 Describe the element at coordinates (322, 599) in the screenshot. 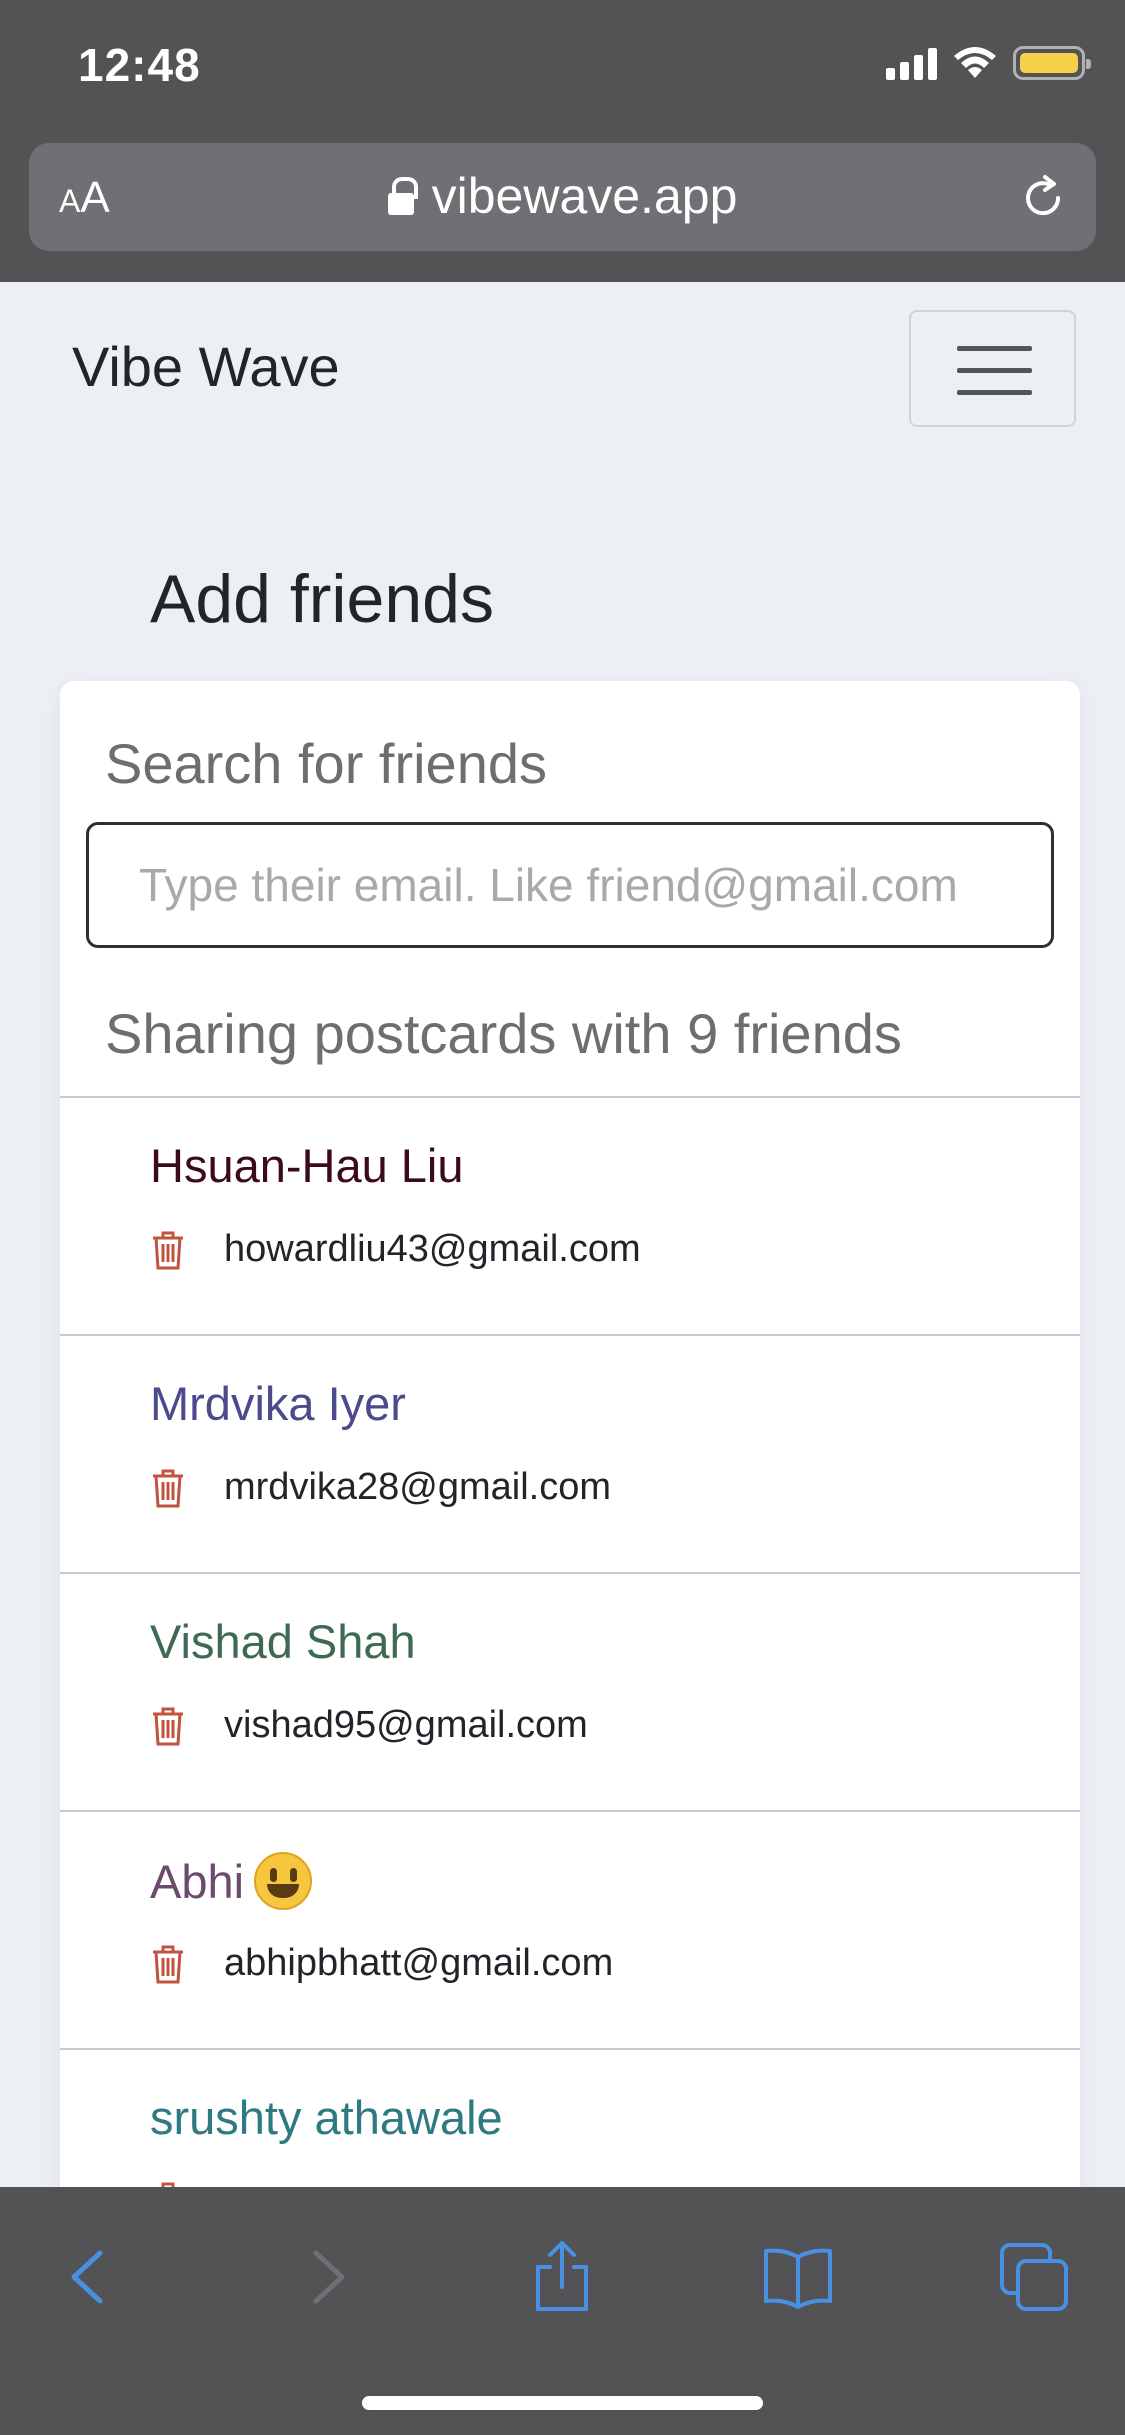

I see `page-title: Add friends` at that location.